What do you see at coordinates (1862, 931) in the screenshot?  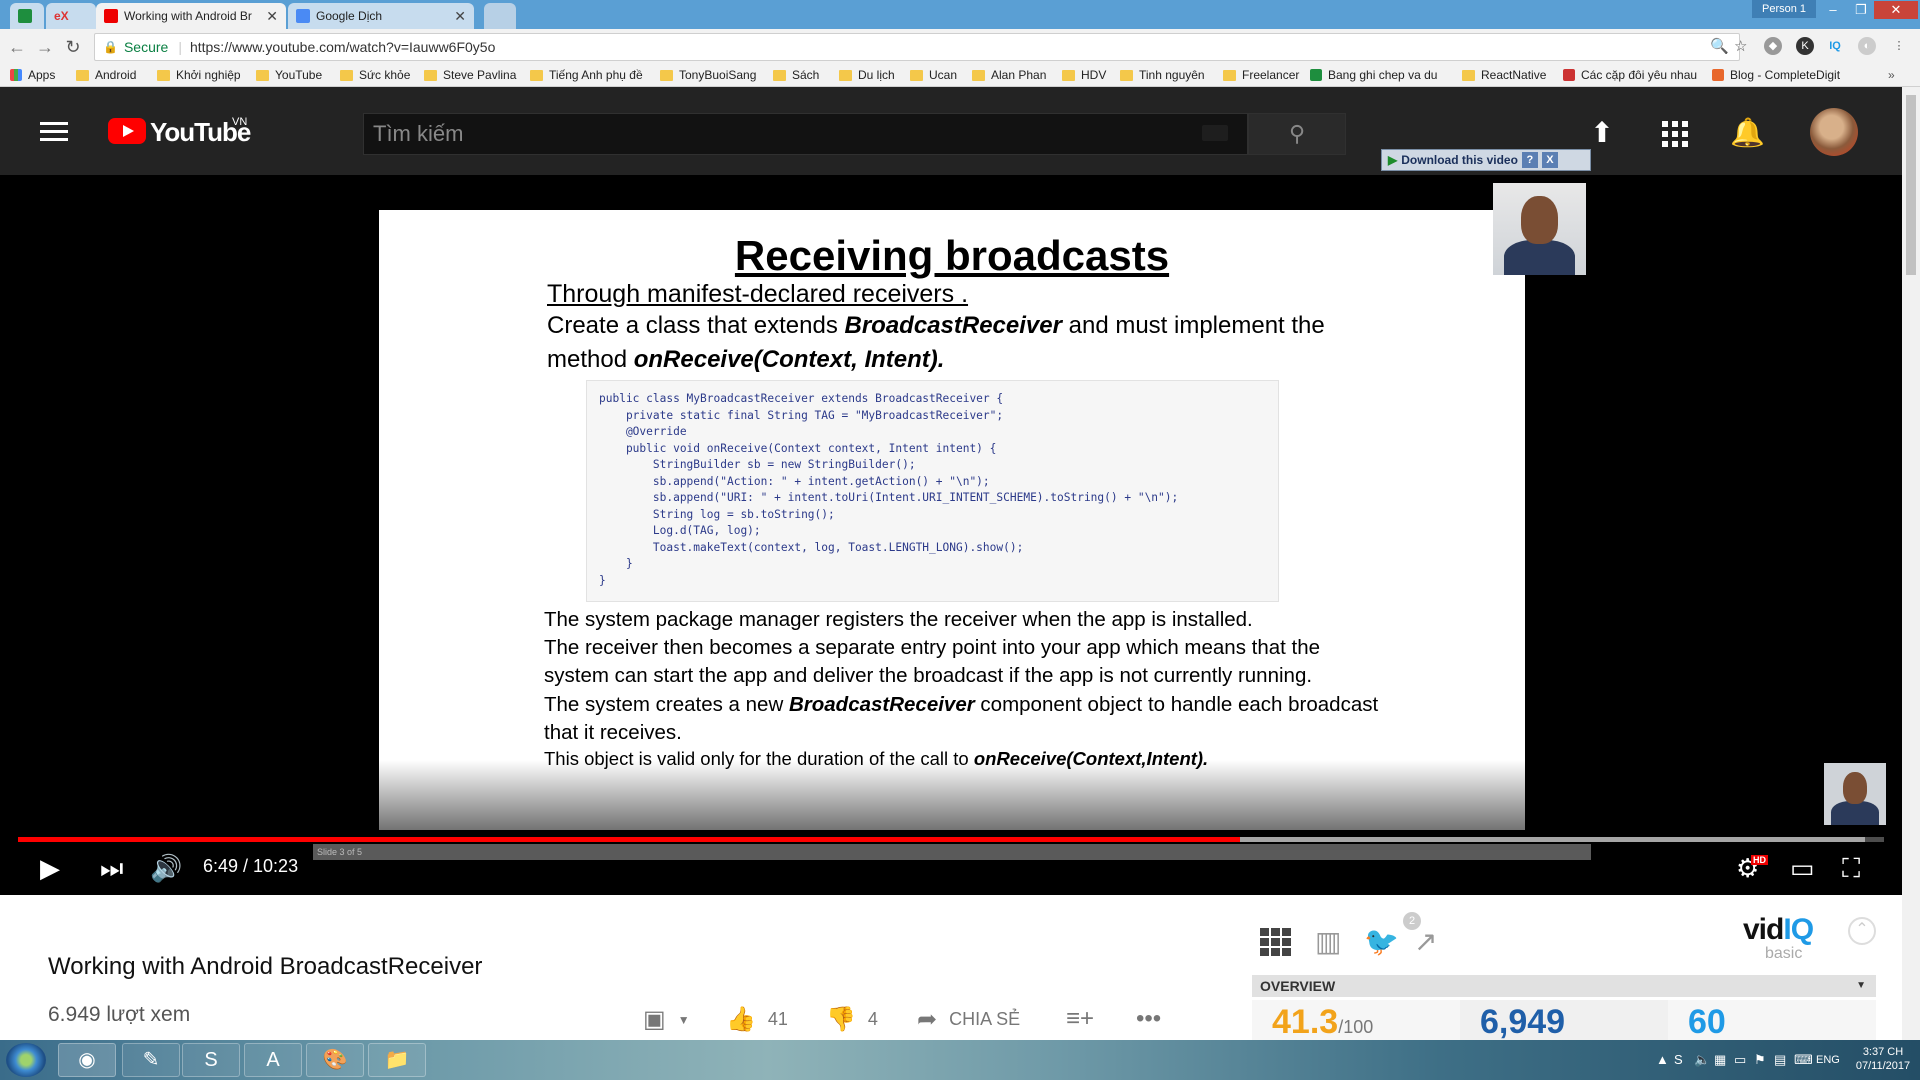 I see `collapse-icon: ⌃` at bounding box center [1862, 931].